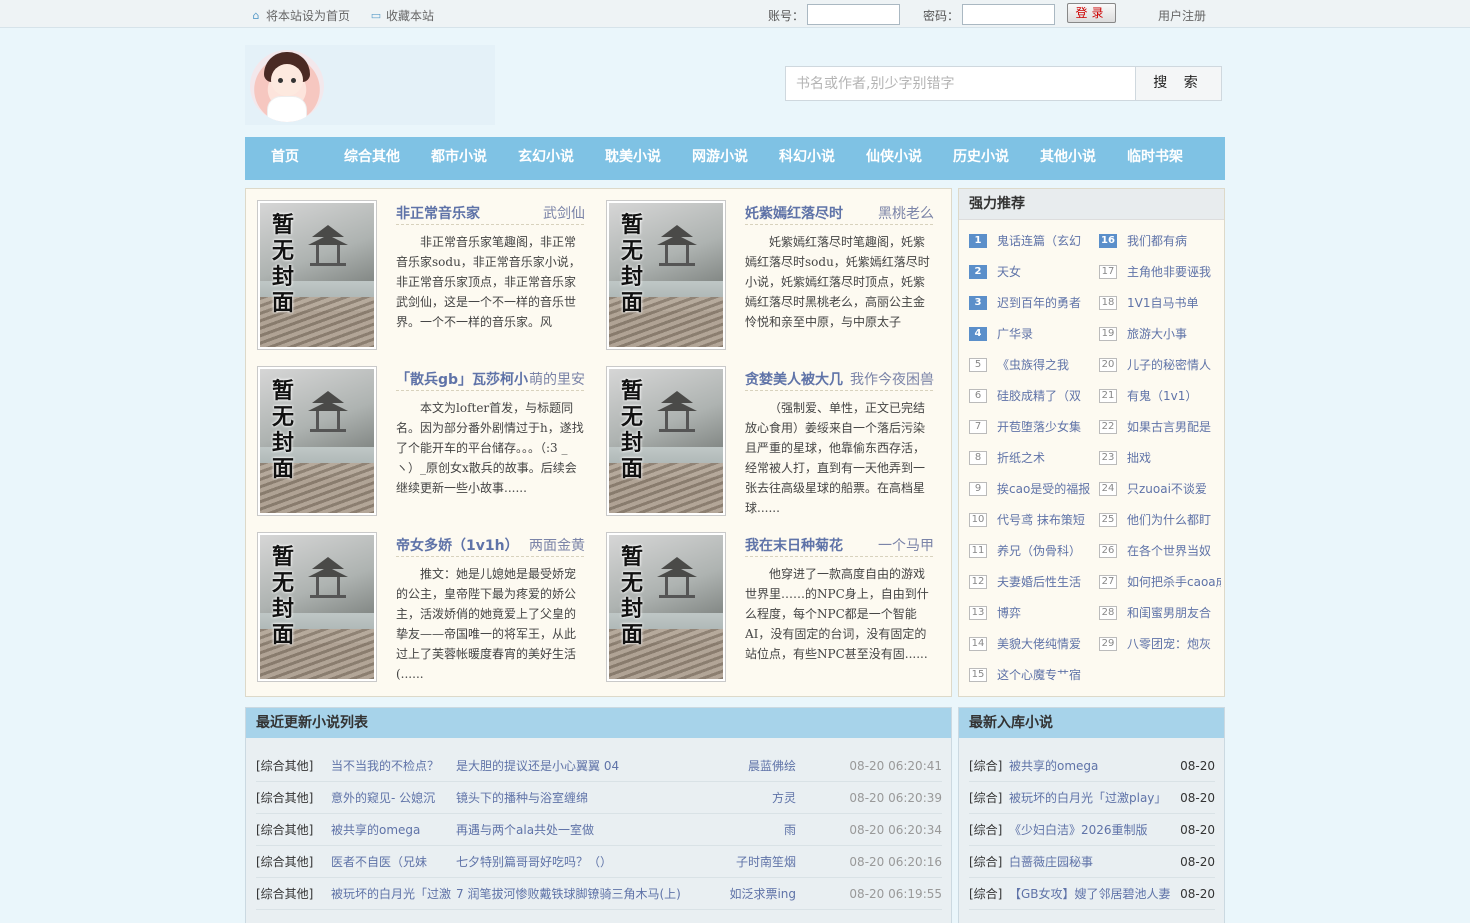 Image resolution: width=1470 pixels, height=923 pixels. What do you see at coordinates (751, 830) in the screenshot?
I see `update-author: 雨` at bounding box center [751, 830].